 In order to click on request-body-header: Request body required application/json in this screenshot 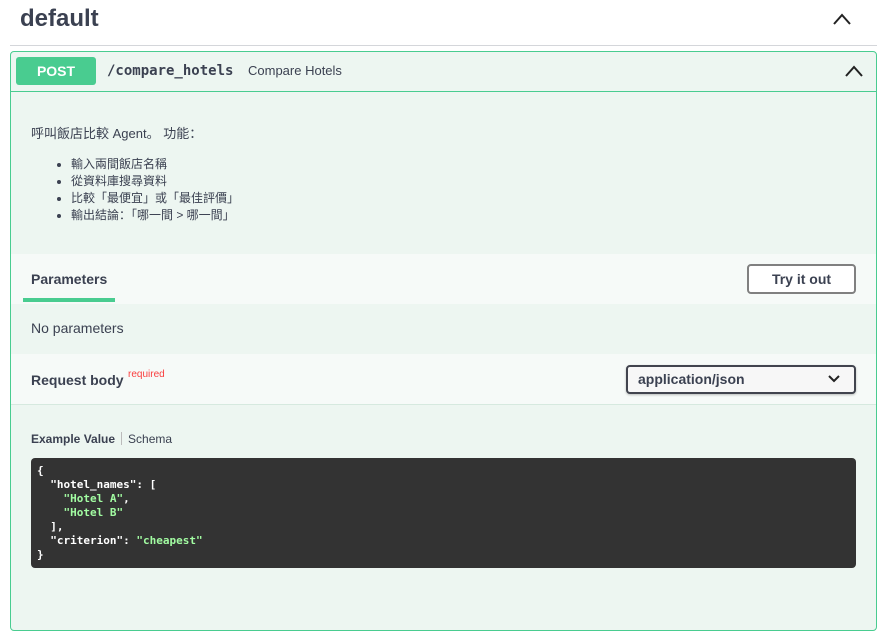, I will do `click(443, 379)`.